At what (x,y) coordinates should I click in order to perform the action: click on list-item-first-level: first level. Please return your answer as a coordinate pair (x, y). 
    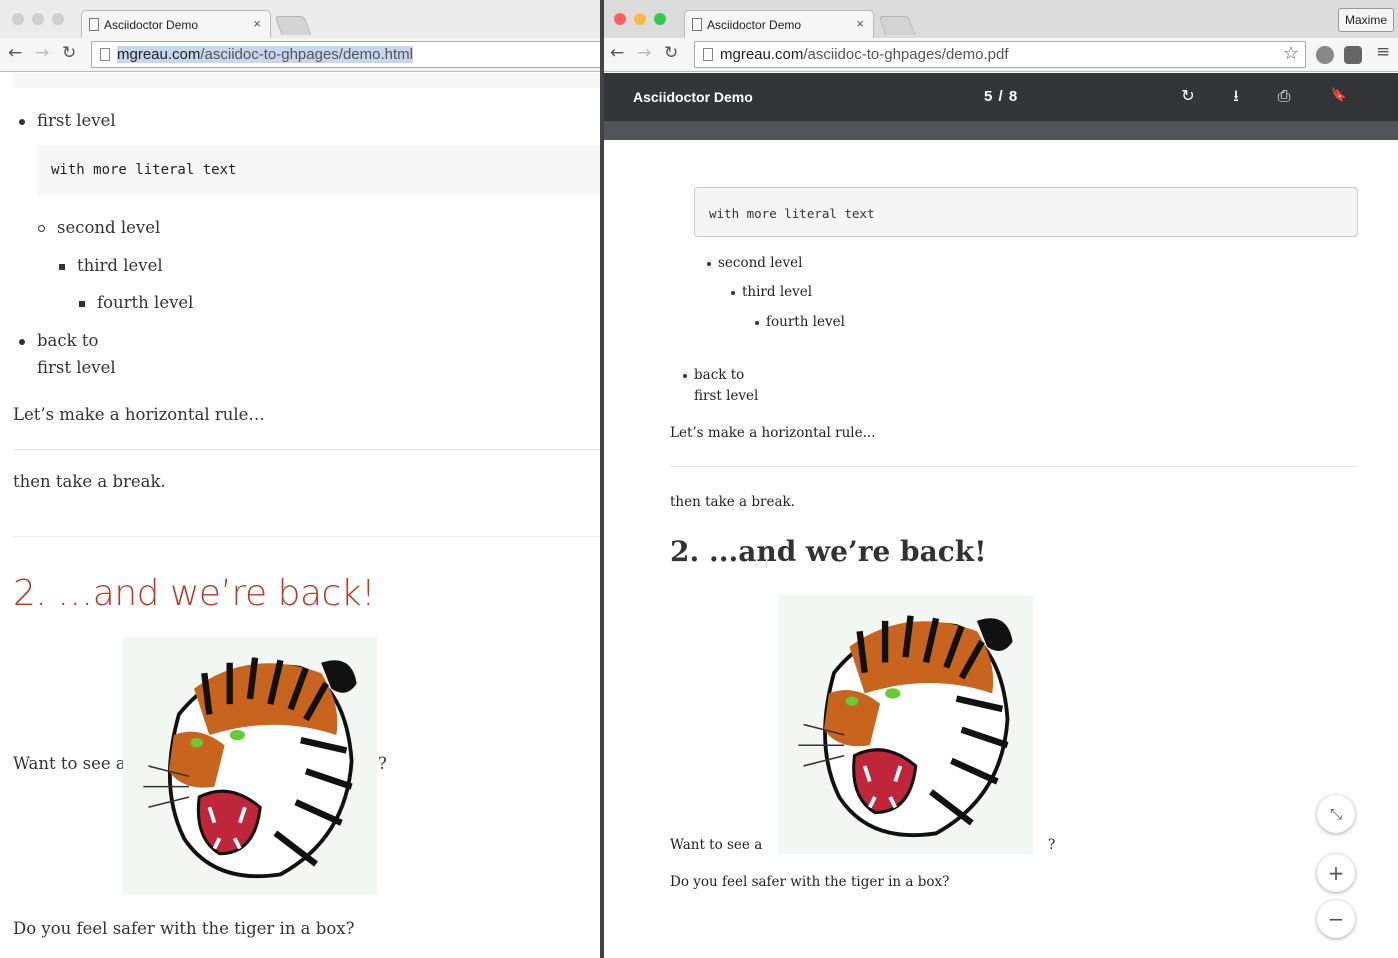
    Looking at the image, I should click on (76, 120).